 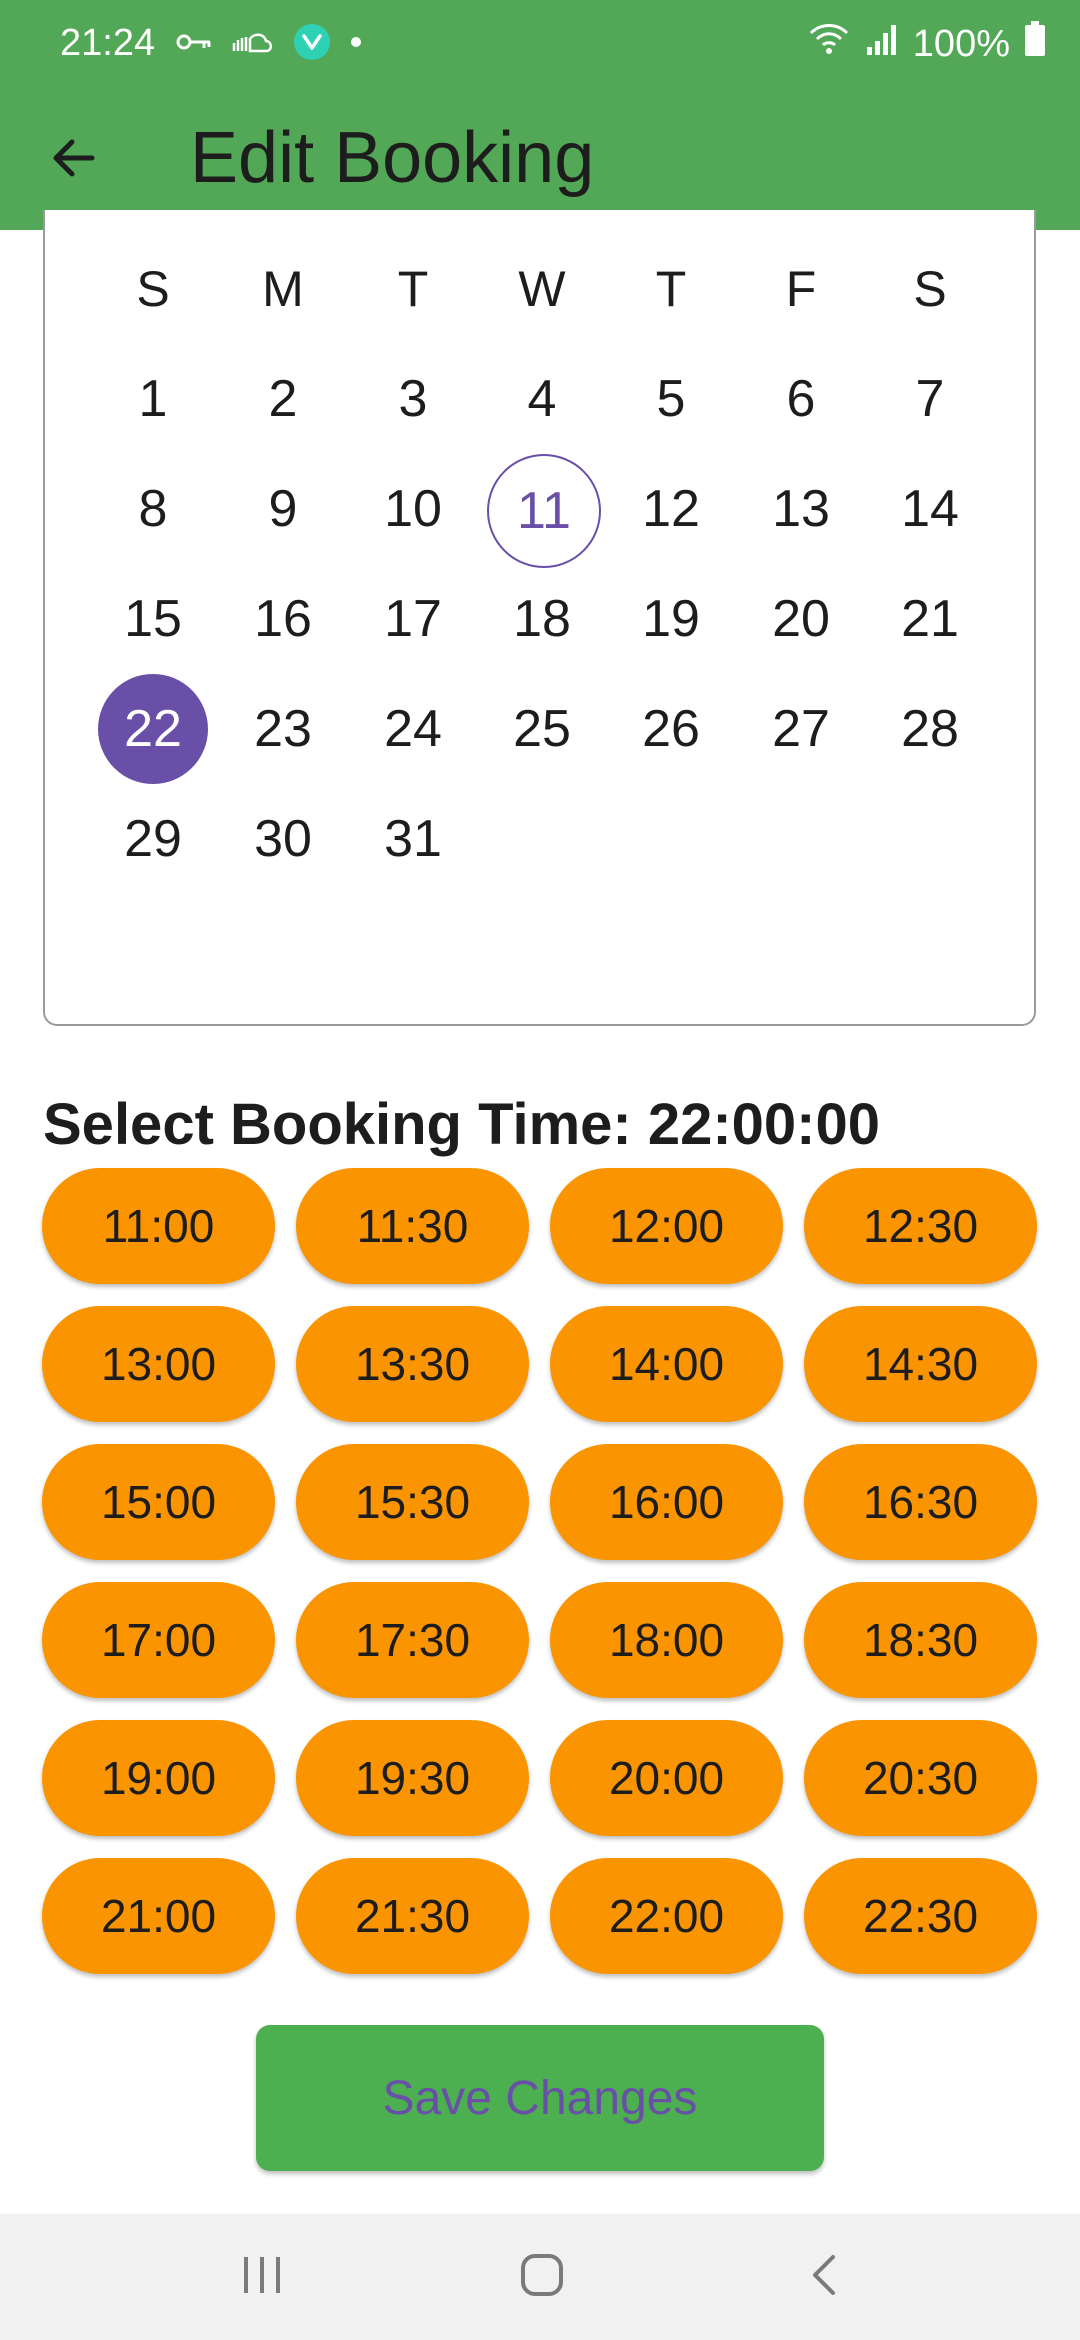 What do you see at coordinates (153, 289) in the screenshot?
I see `weekday-sunday: S` at bounding box center [153, 289].